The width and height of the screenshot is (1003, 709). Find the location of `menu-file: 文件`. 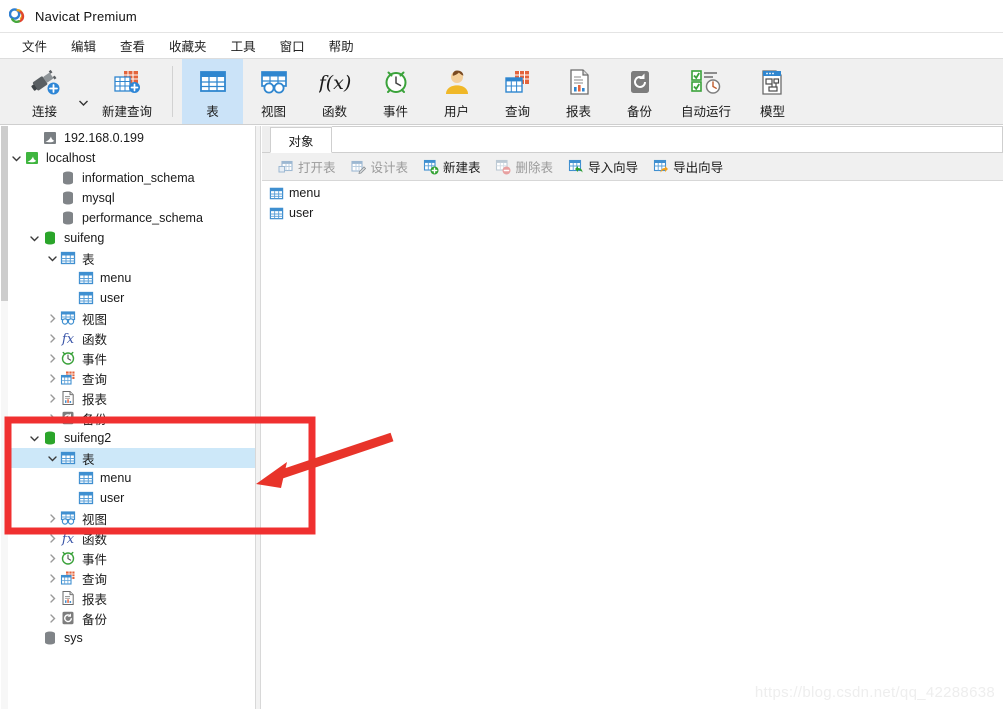

menu-file: 文件 is located at coordinates (34, 45).